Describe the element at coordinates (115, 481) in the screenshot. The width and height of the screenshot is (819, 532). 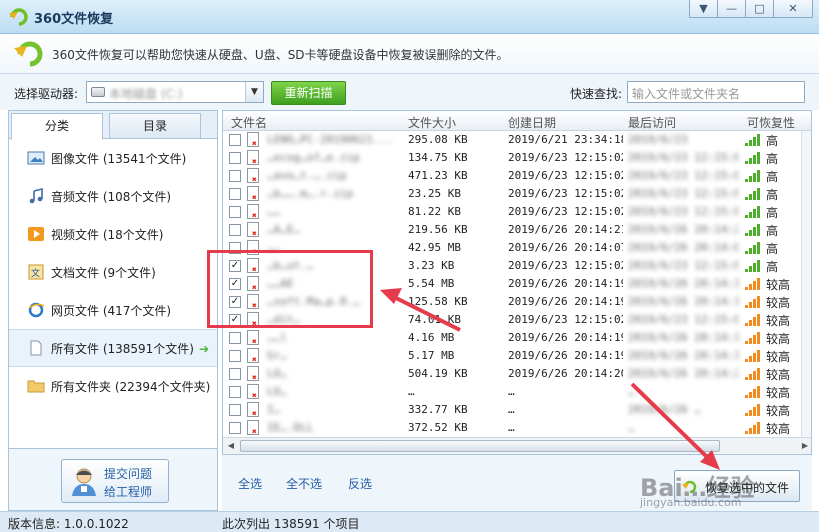
I see `submit-issue-button: 提交问题 给工程师` at that location.